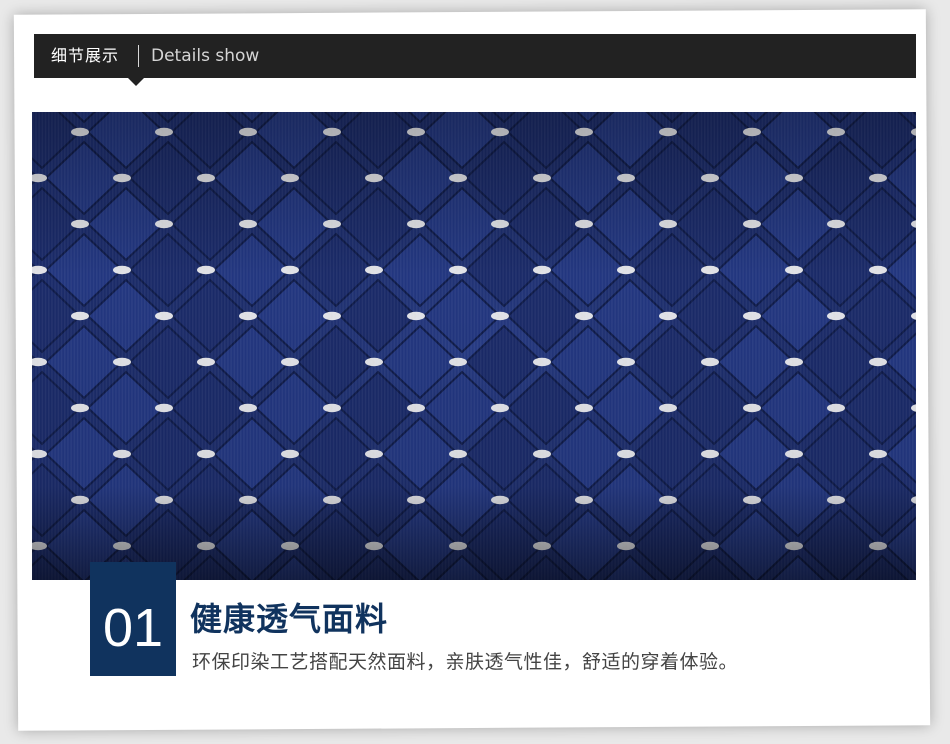 The width and height of the screenshot is (950, 744). What do you see at coordinates (465, 662) in the screenshot?
I see `feature-description: 环保印染工艺搭配天然面料，亲肤透气性佳，舒适的穿着体验。` at bounding box center [465, 662].